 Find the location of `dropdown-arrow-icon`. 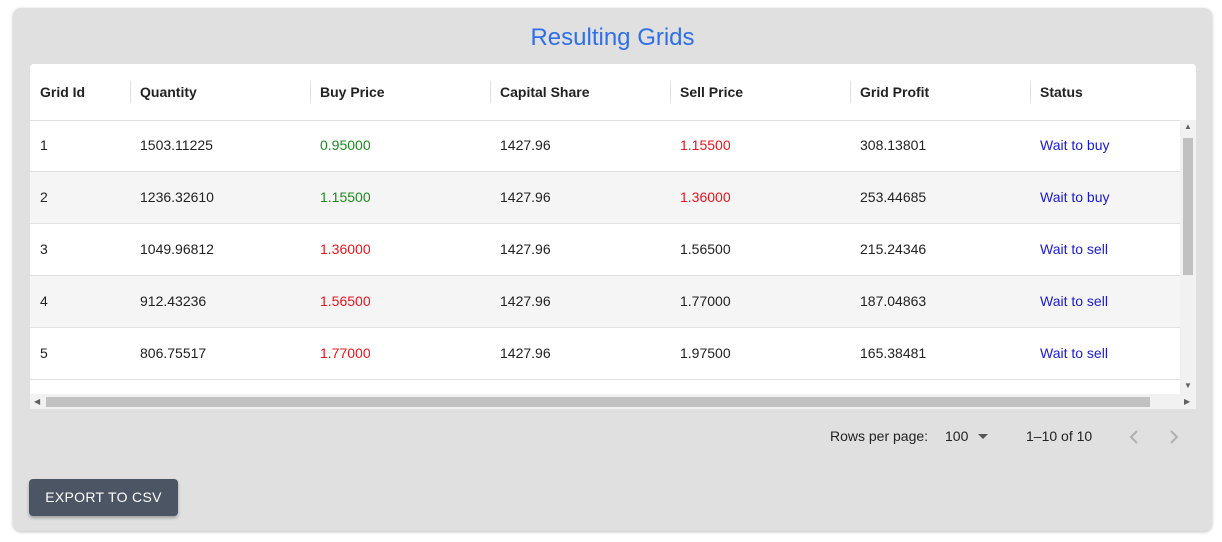

dropdown-arrow-icon is located at coordinates (983, 436).